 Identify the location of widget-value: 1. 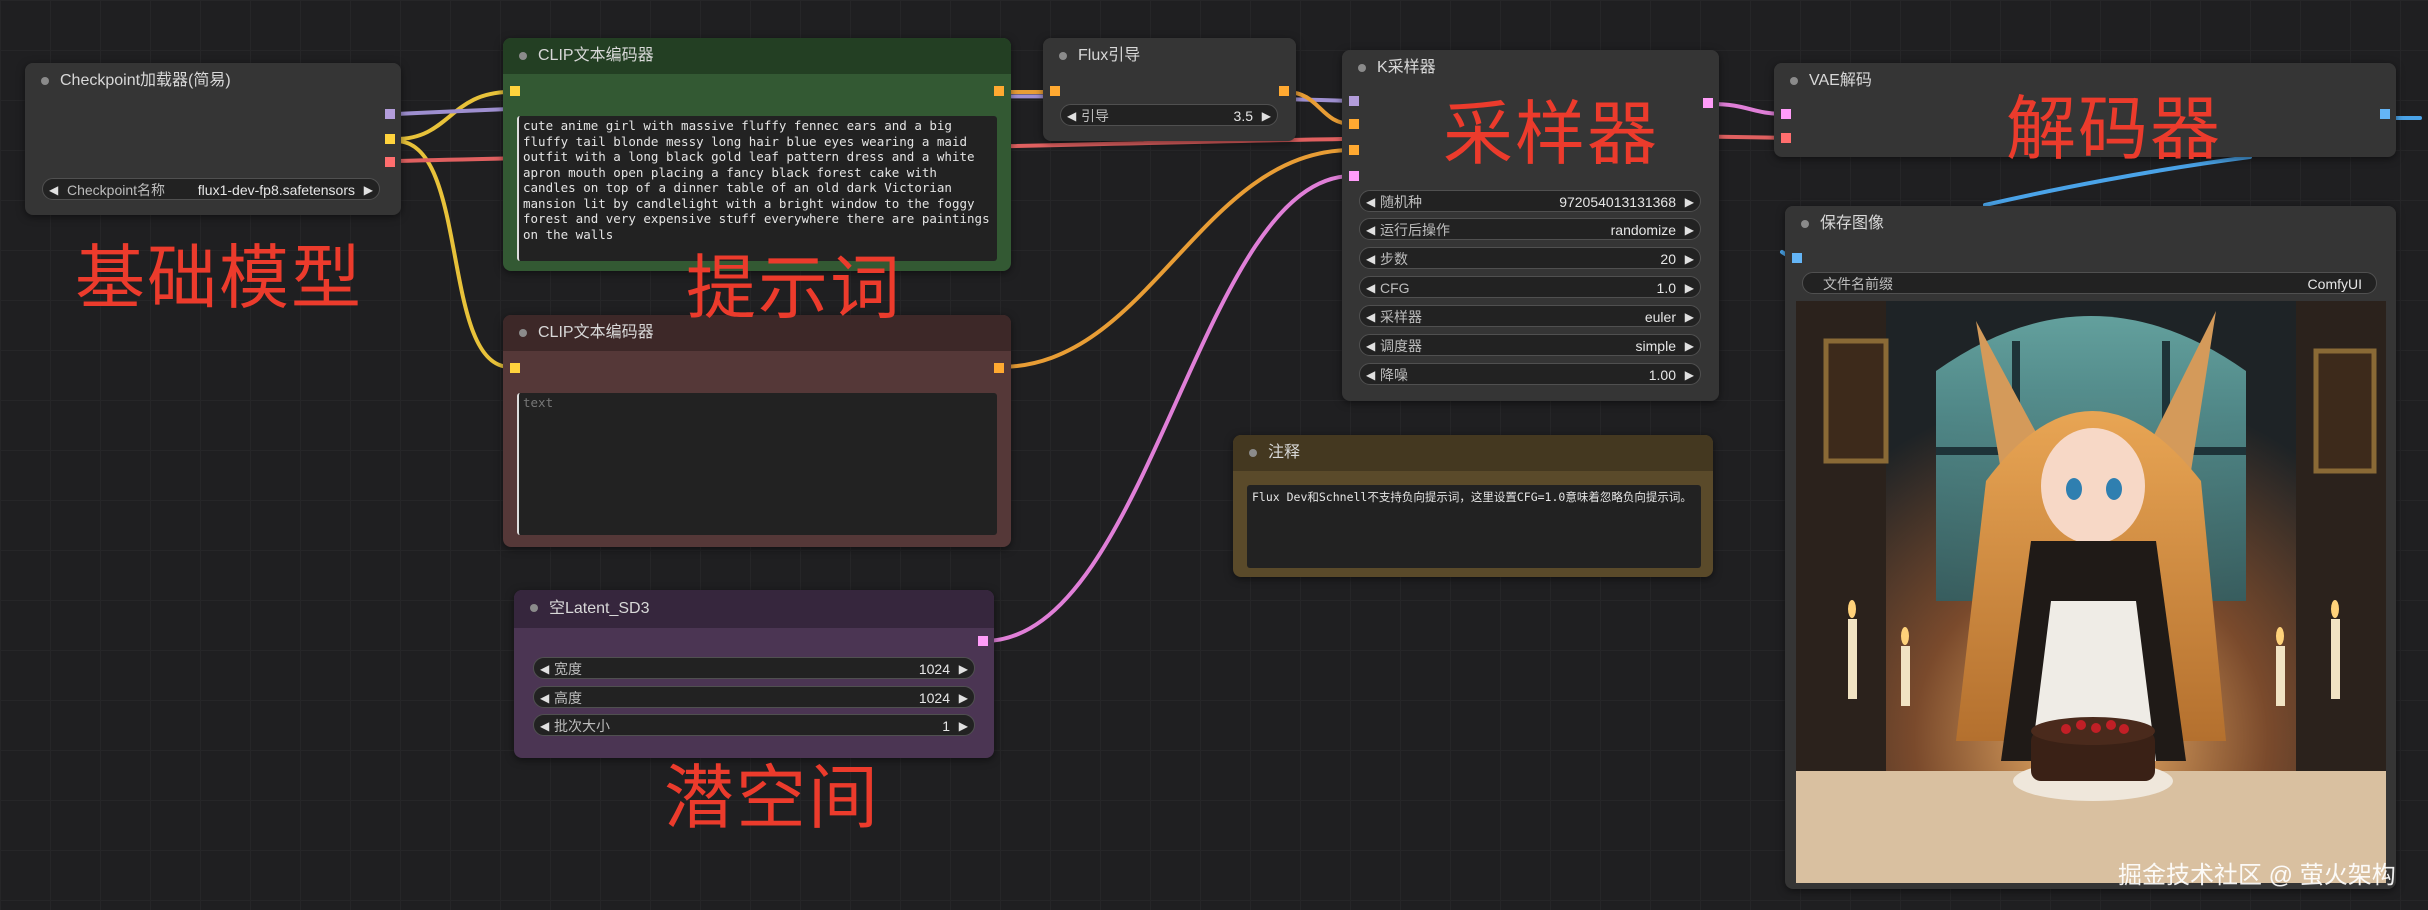
(946, 726).